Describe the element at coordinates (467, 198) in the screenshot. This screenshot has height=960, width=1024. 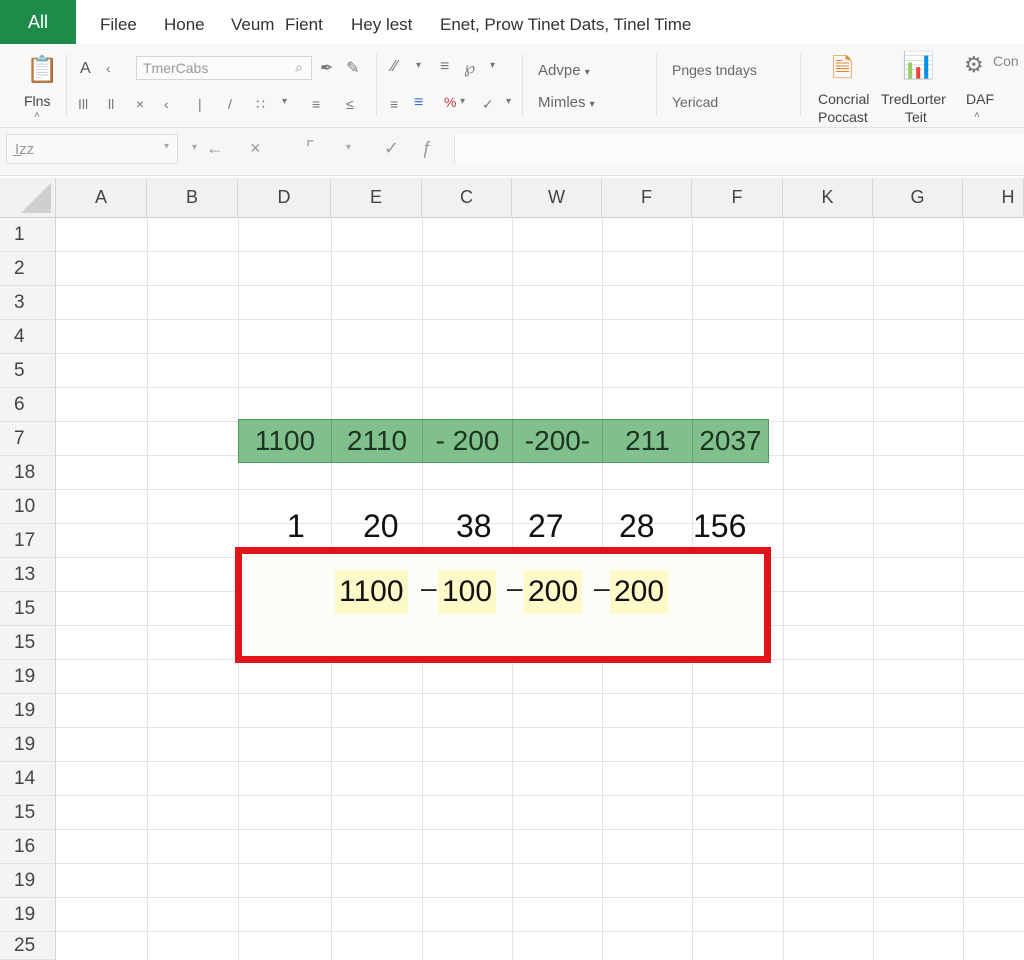
I see `col-header: C` at that location.